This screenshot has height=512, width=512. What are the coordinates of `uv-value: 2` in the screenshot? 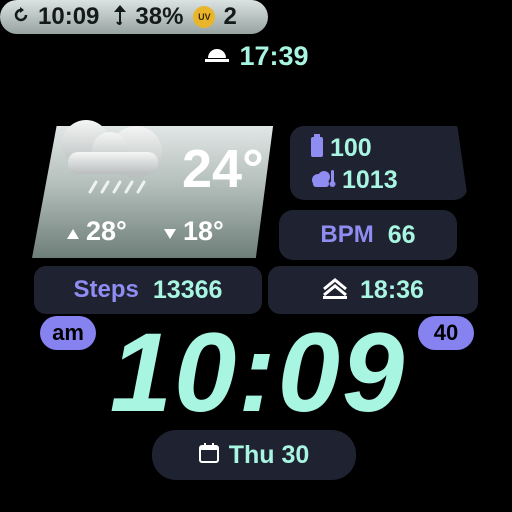 It's located at (230, 16).